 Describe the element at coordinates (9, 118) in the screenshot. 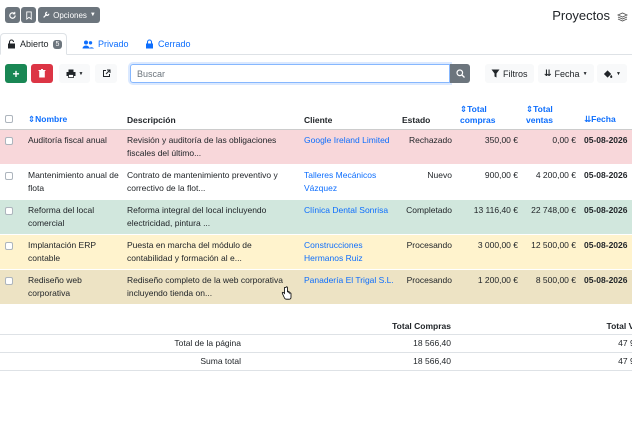

I see `select-all-checkbox` at that location.